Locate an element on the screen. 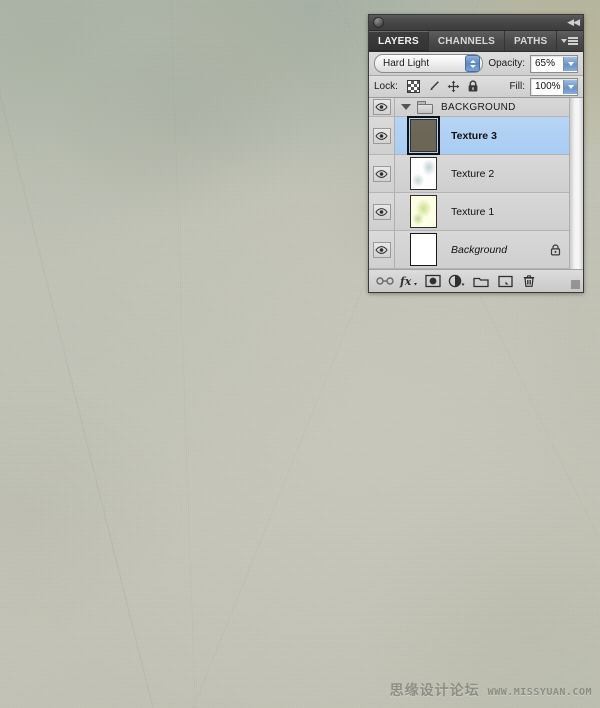 The height and width of the screenshot is (708, 600). layer-row-texture-2: Texture 2 is located at coordinates (476, 174).